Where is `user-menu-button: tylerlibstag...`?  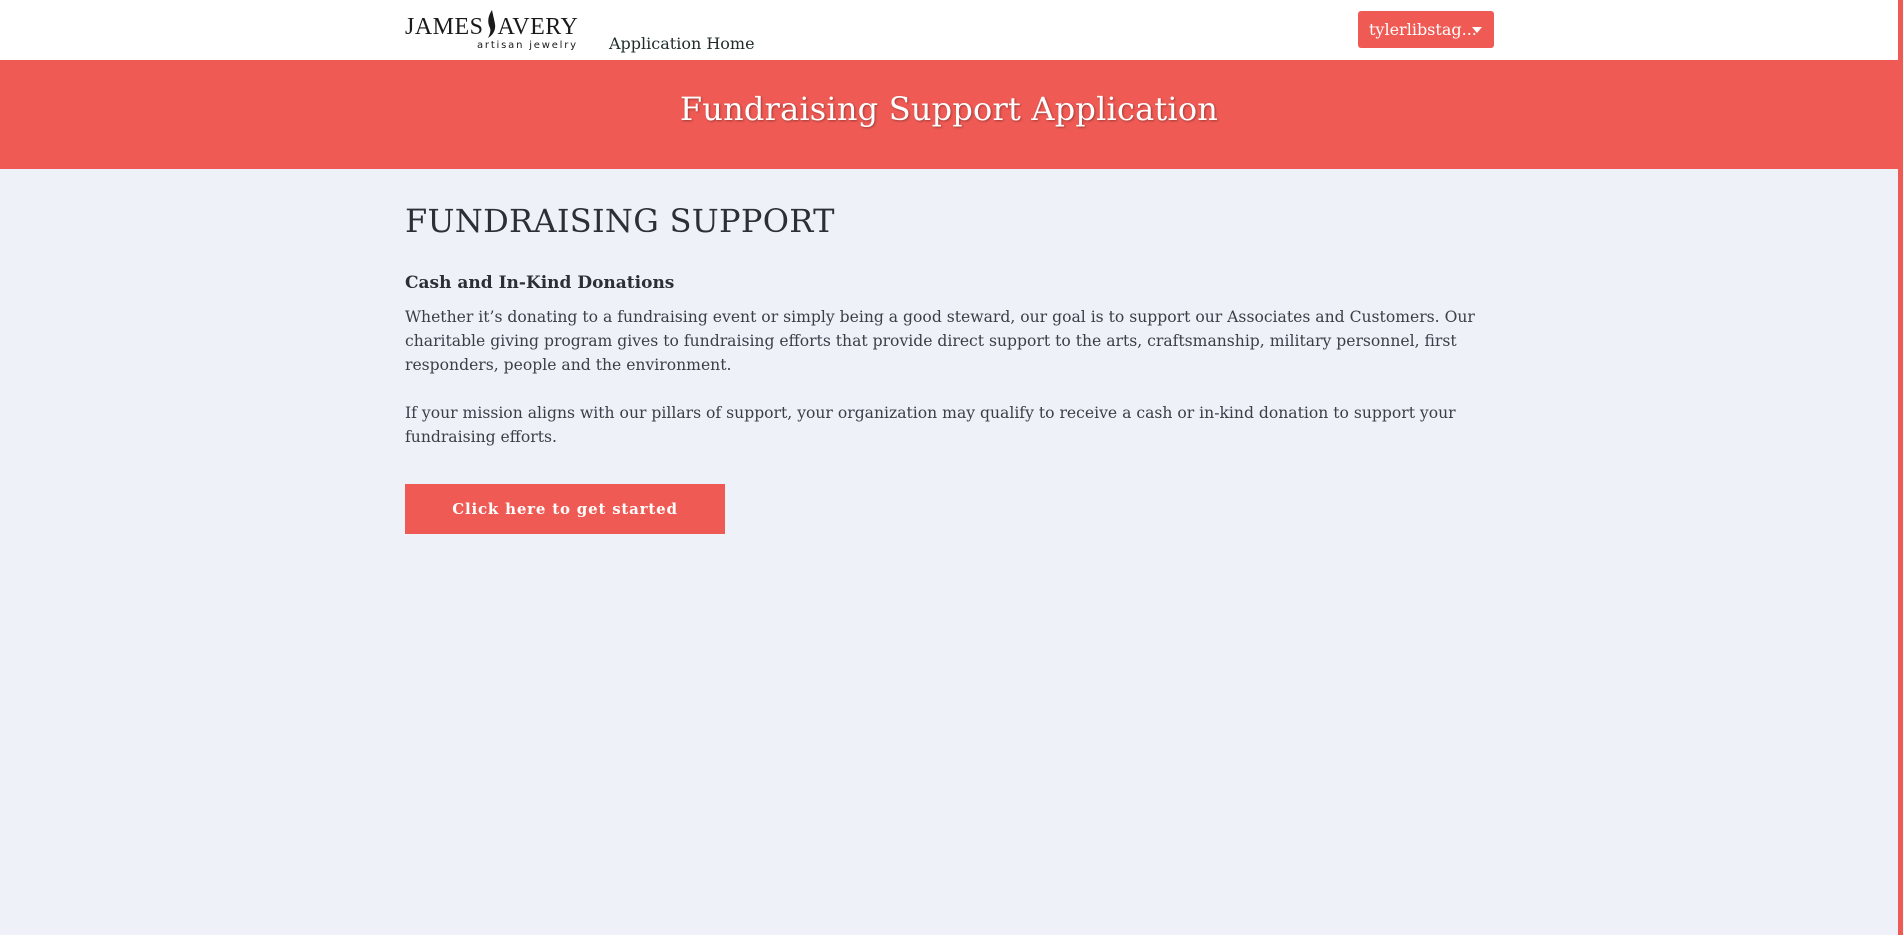 user-menu-button: tylerlibstag... is located at coordinates (1426, 29).